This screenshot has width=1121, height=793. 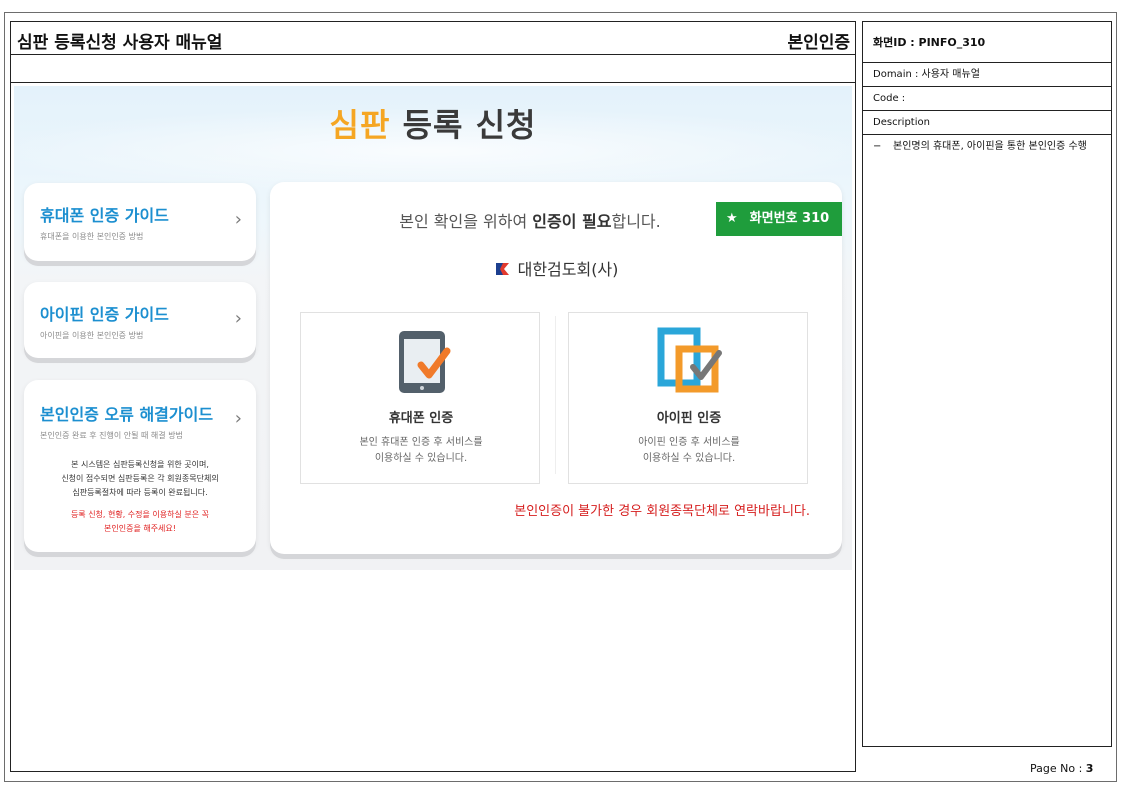 I want to click on tablet-check-icon, so click(x=425, y=362).